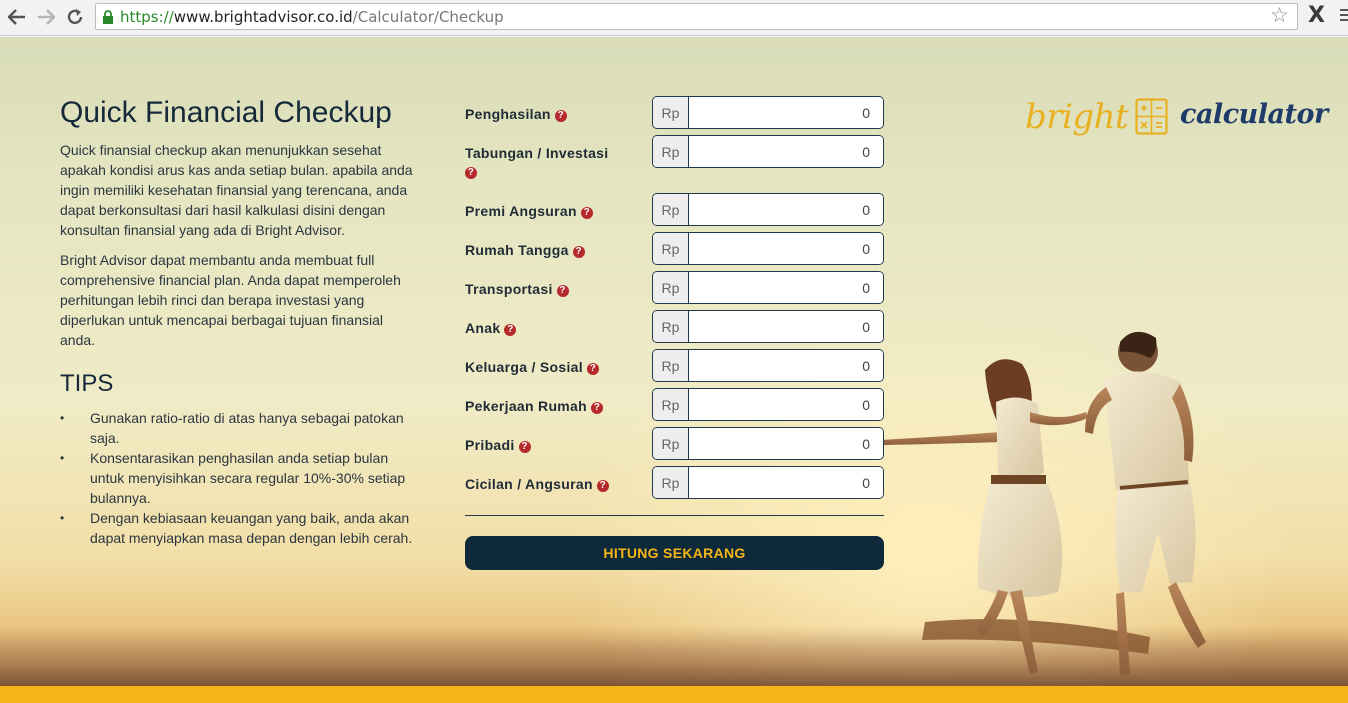 Image resolution: width=1348 pixels, height=703 pixels. What do you see at coordinates (521, 211) in the screenshot?
I see `field-label-text: Premi Angsuran` at bounding box center [521, 211].